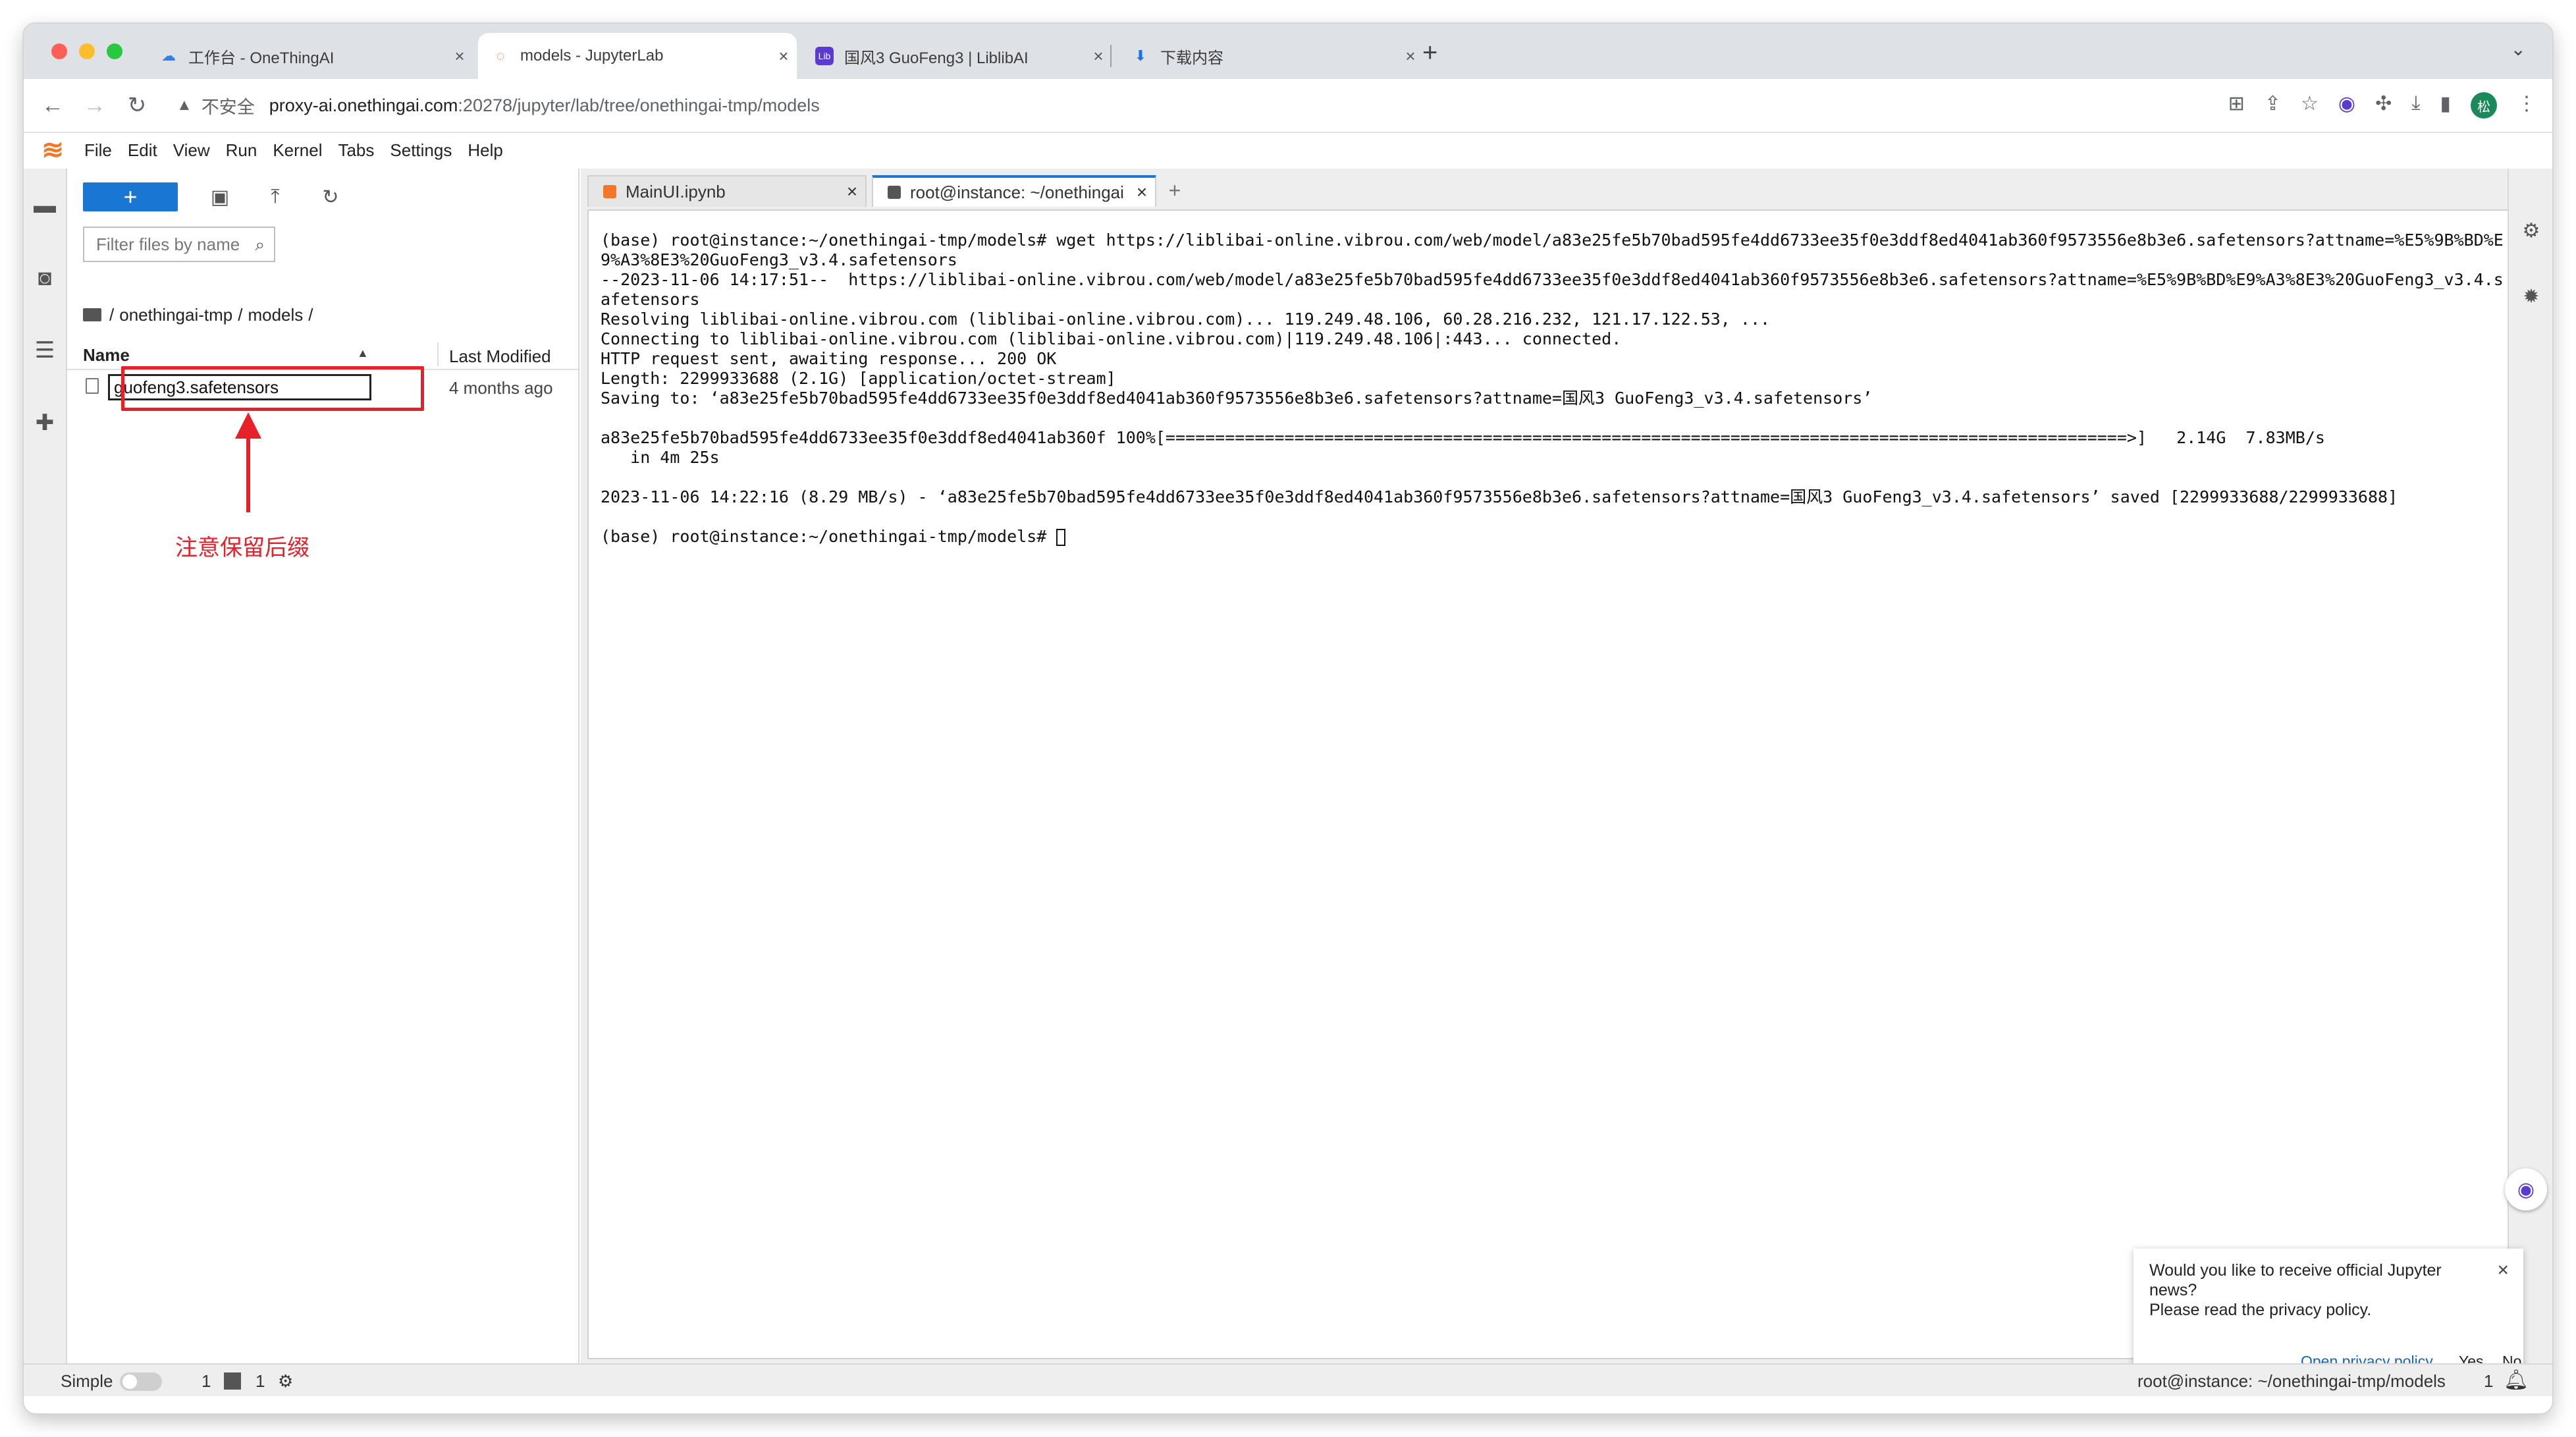 This screenshot has width=2576, height=1437. What do you see at coordinates (509, 356) in the screenshot?
I see `last-modified-column-header: Last Modified` at bounding box center [509, 356].